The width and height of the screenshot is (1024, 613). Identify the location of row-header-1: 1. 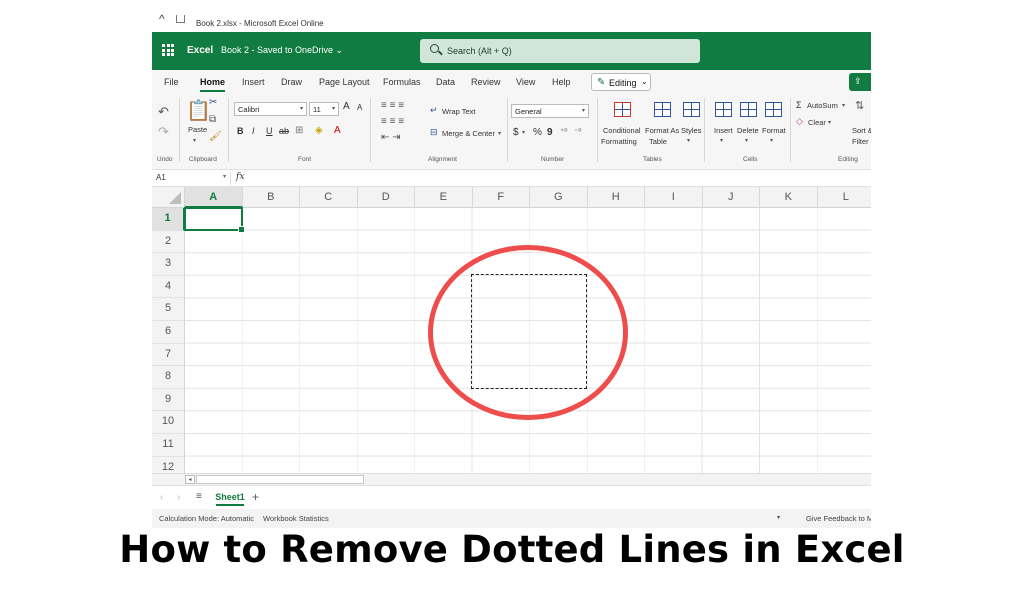
(168, 219).